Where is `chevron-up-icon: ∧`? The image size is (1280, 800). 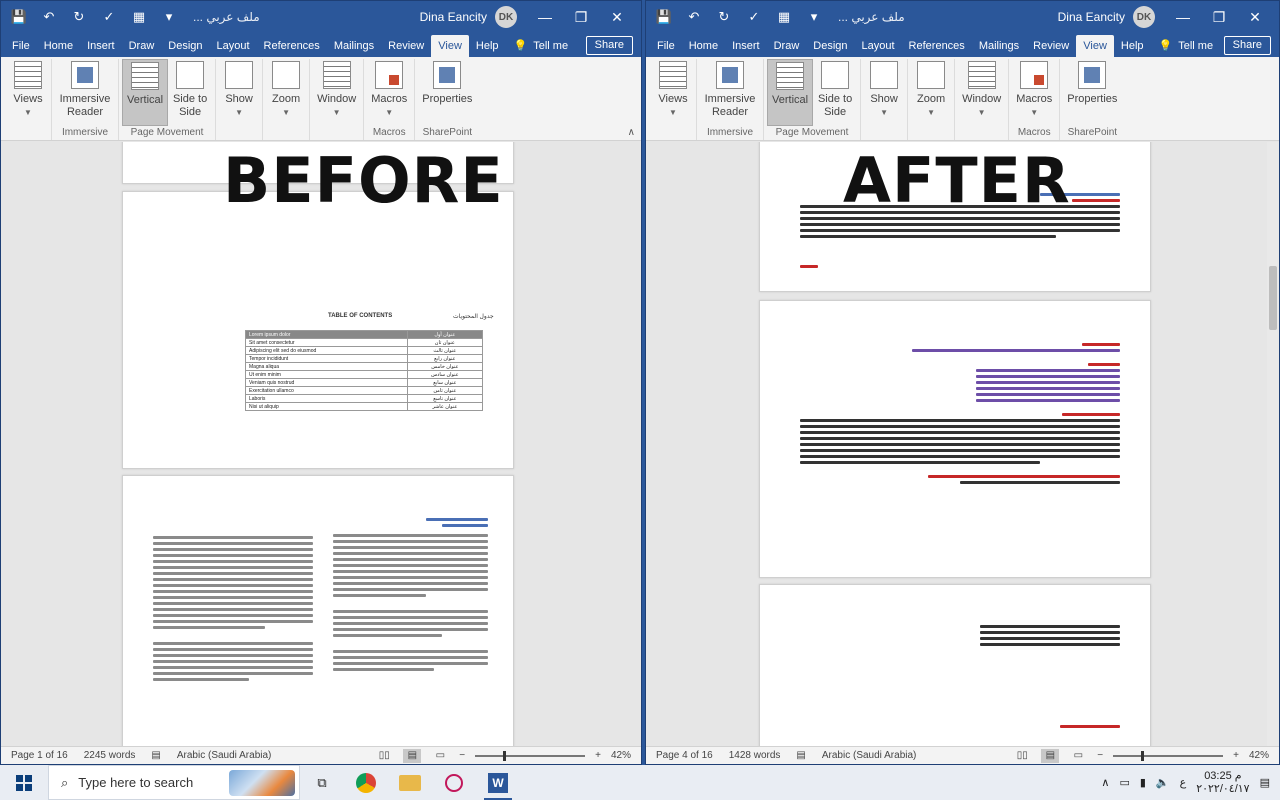 chevron-up-icon: ∧ is located at coordinates (1105, 782).